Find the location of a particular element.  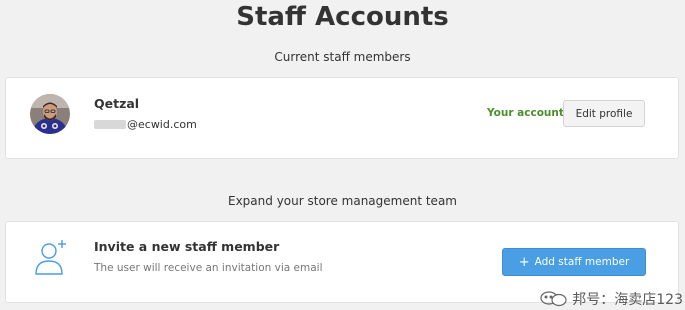

your-account-badge: Your account is located at coordinates (525, 113).